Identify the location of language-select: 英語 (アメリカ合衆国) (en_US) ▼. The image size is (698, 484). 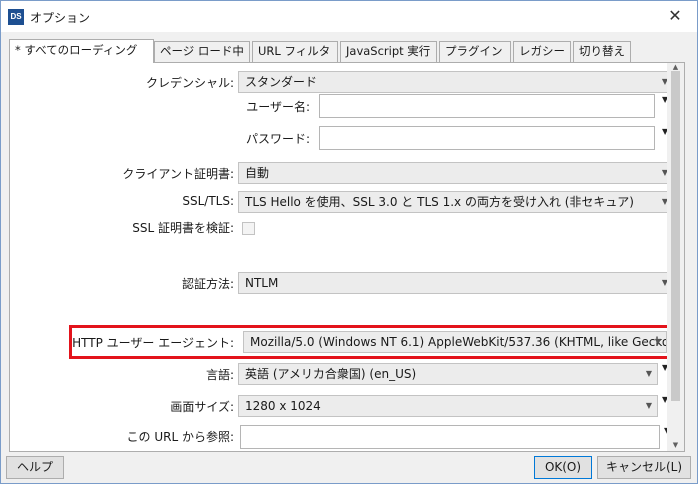
(448, 374).